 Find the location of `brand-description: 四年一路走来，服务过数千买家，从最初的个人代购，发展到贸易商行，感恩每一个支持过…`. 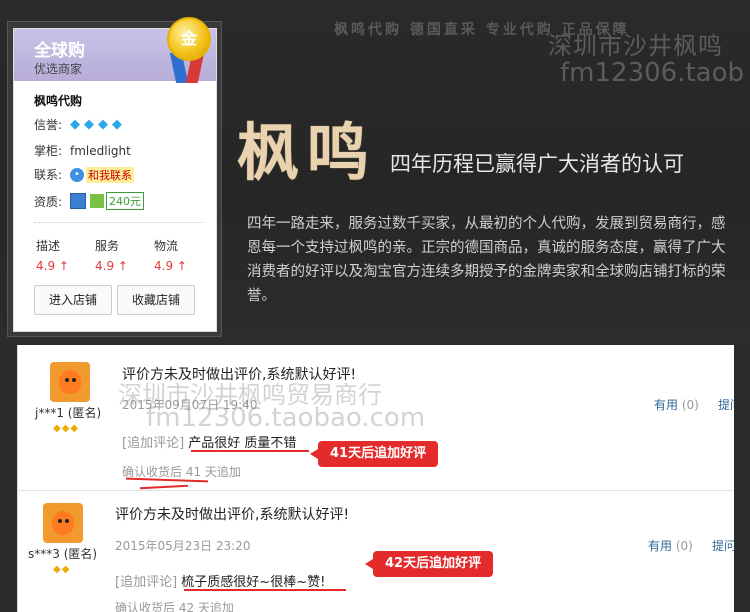

brand-description: 四年一路走来，服务过数千买家，从最初的个人代购，发展到贸易商行，感恩每一个支持过… is located at coordinates (486, 260).